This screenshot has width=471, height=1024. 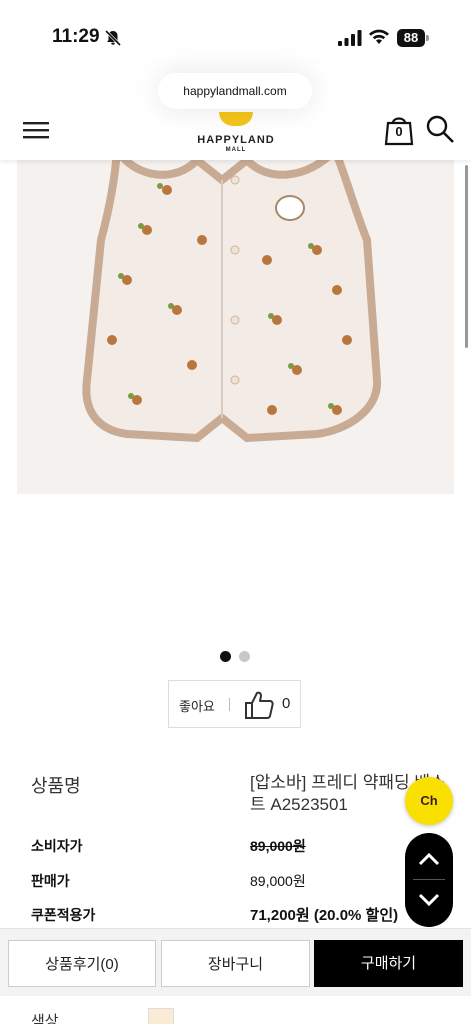 I want to click on product-name-label: 상품명, so click(x=56, y=786).